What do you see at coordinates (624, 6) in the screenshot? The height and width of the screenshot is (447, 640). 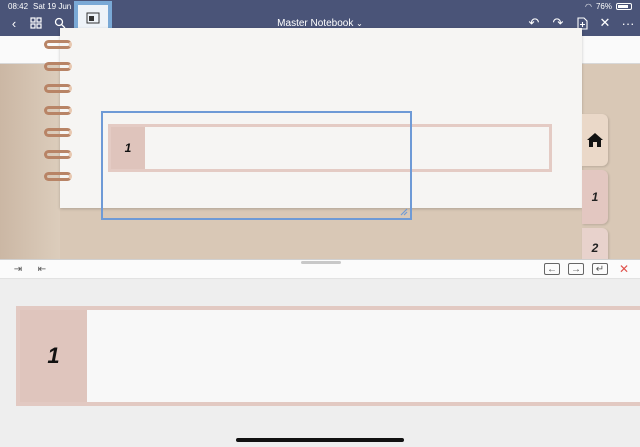 I see `battery-icon` at bounding box center [624, 6].